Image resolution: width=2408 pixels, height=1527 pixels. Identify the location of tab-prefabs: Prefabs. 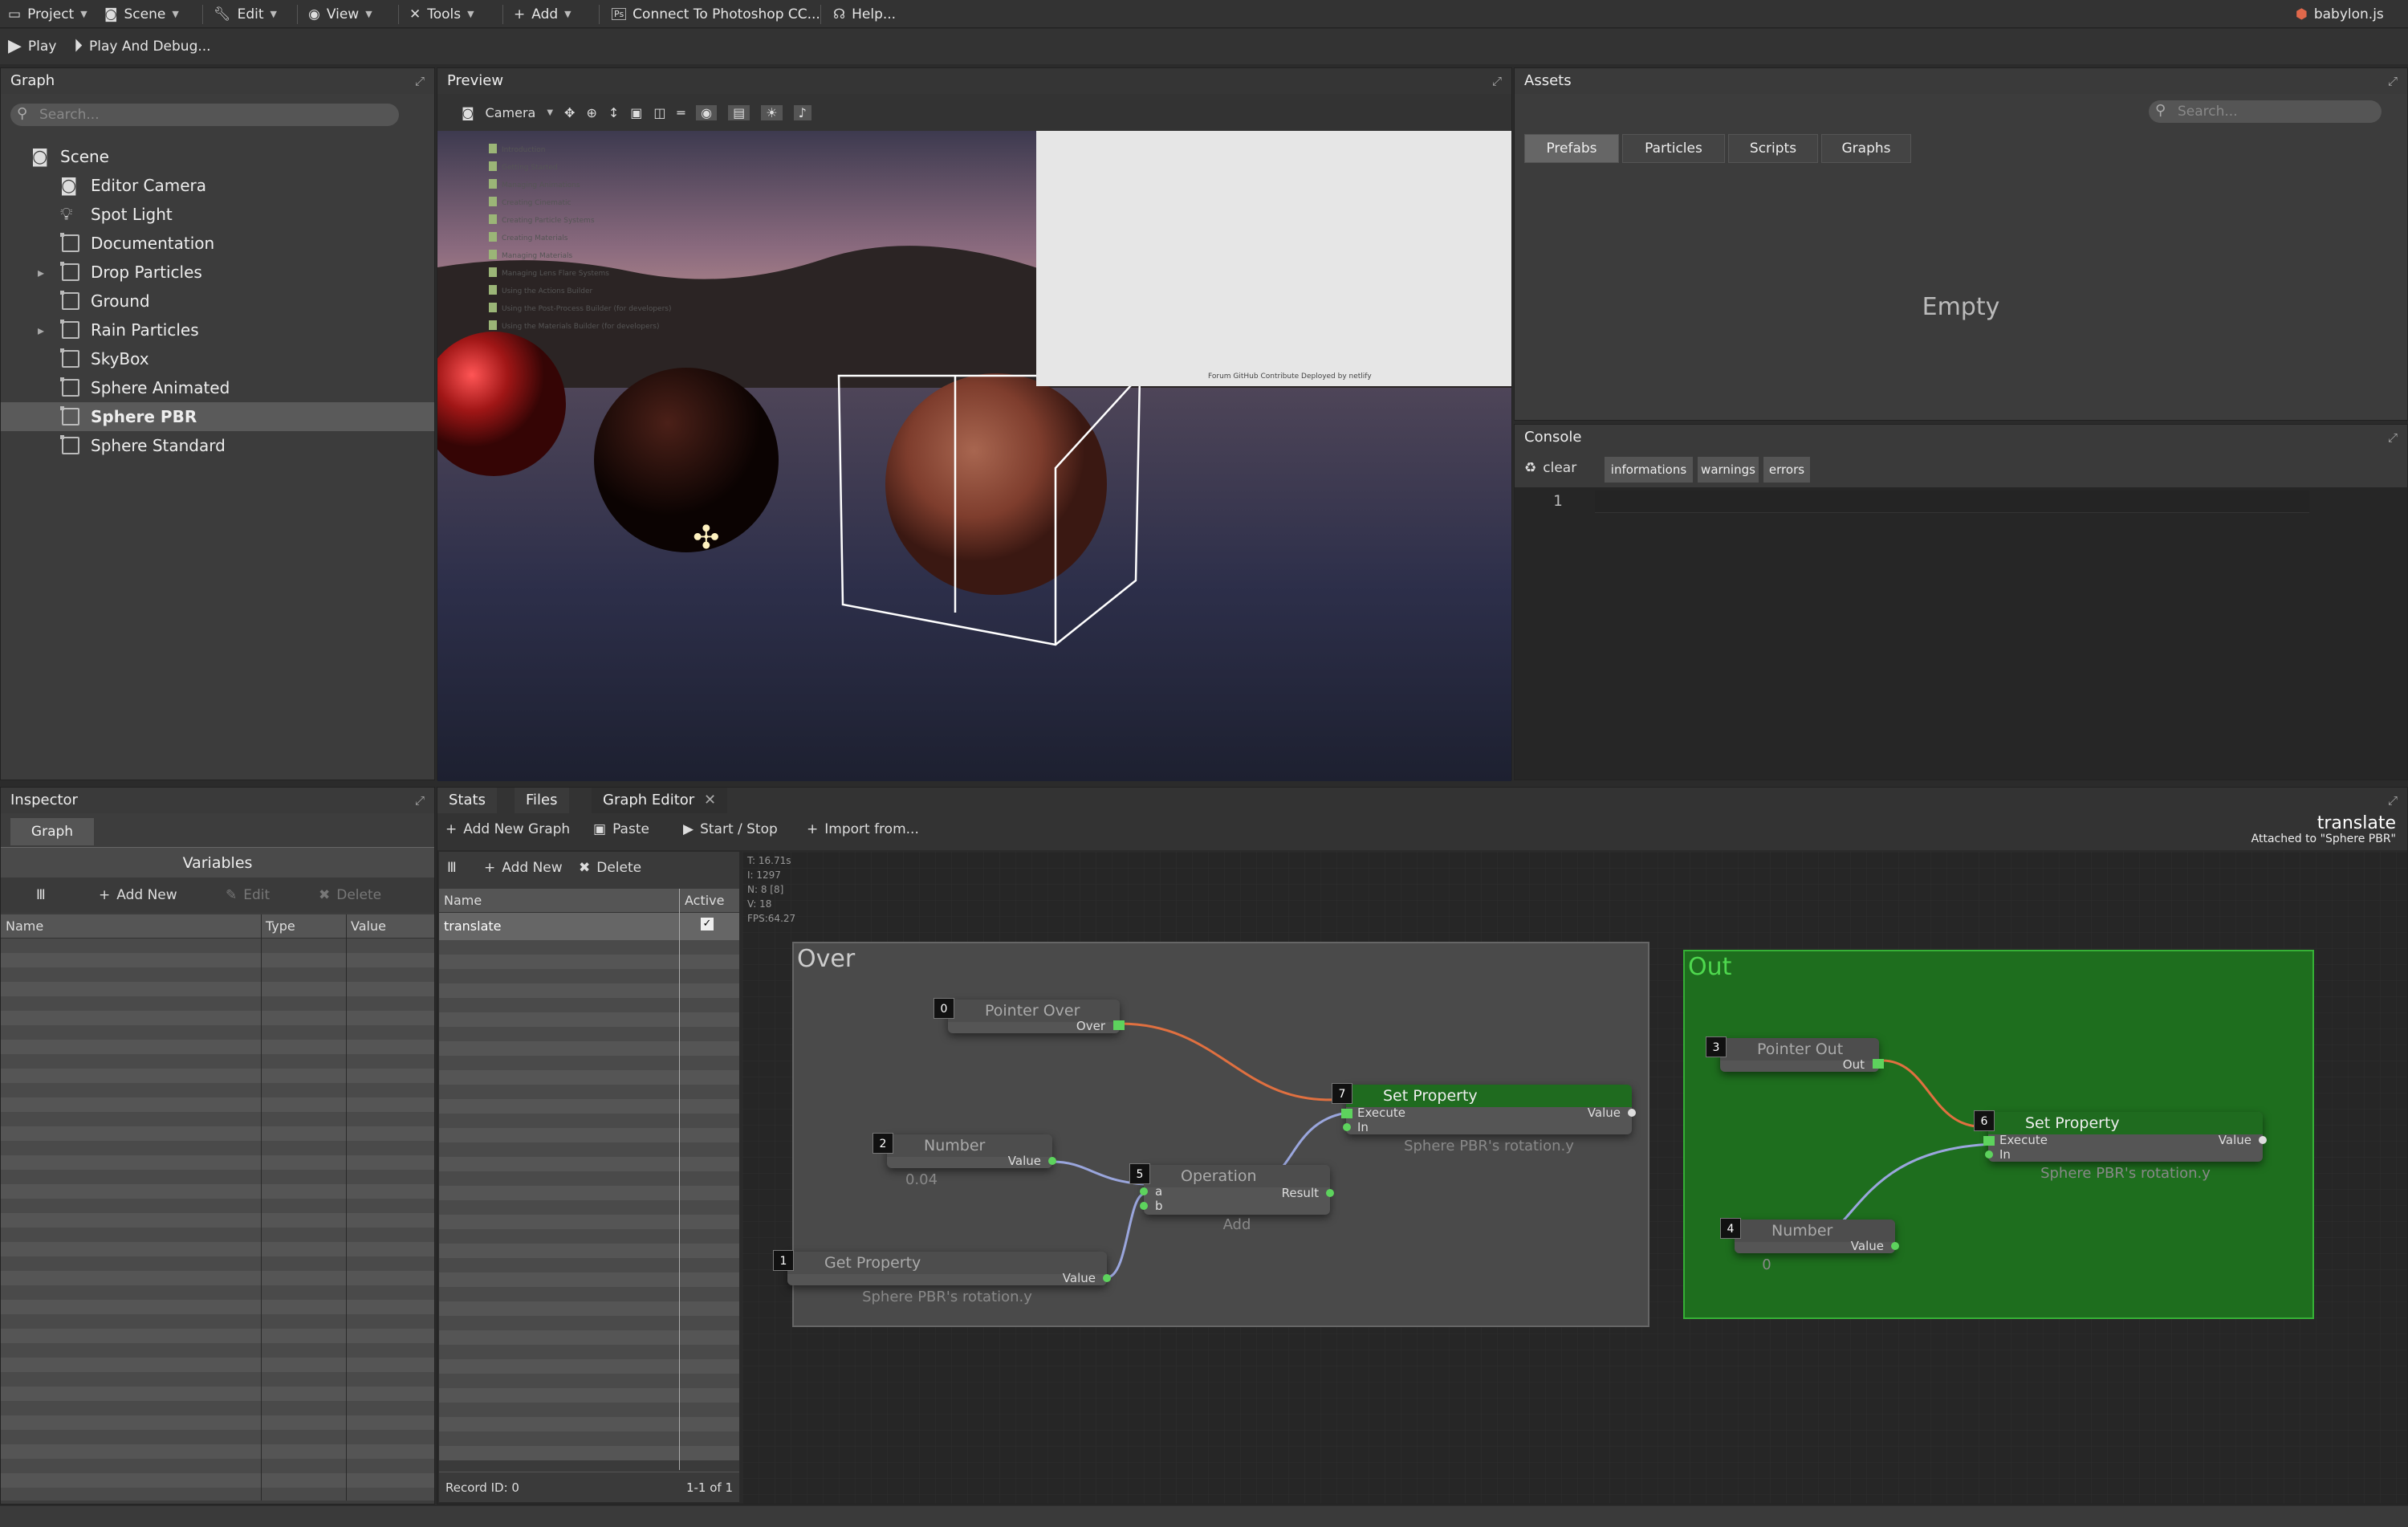
(1571, 149).